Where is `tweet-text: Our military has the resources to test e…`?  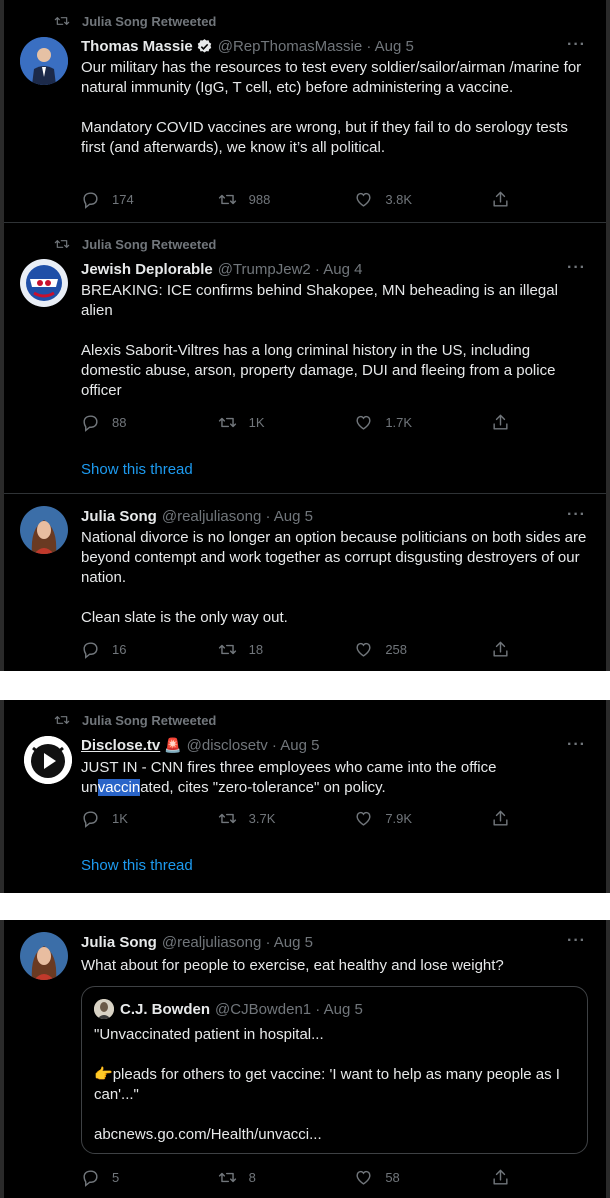
tweet-text: Our military has the resources to test e… is located at coordinates (331, 107).